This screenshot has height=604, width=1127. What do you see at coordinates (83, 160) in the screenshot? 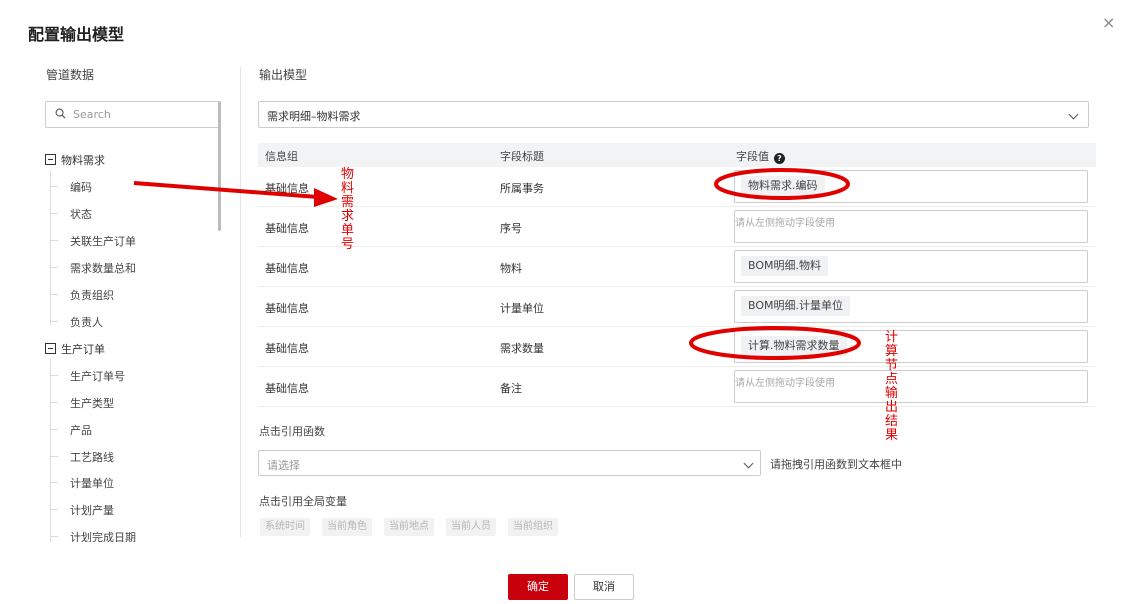
I see `tree-group-label: 物料需求` at bounding box center [83, 160].